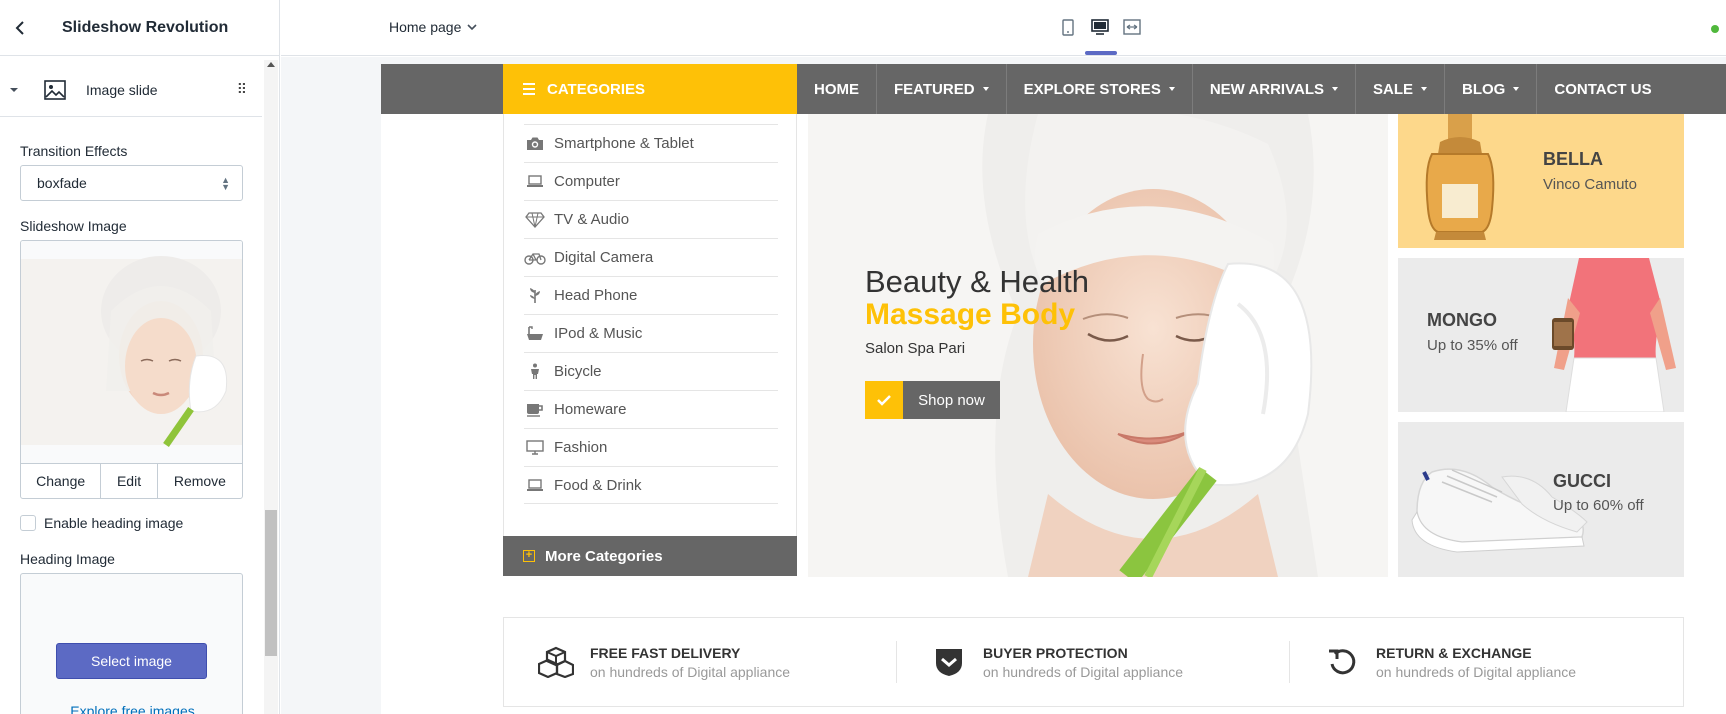 This screenshot has height=714, width=1726. I want to click on nav-item-contact-us: CONTACT US, so click(1602, 89).